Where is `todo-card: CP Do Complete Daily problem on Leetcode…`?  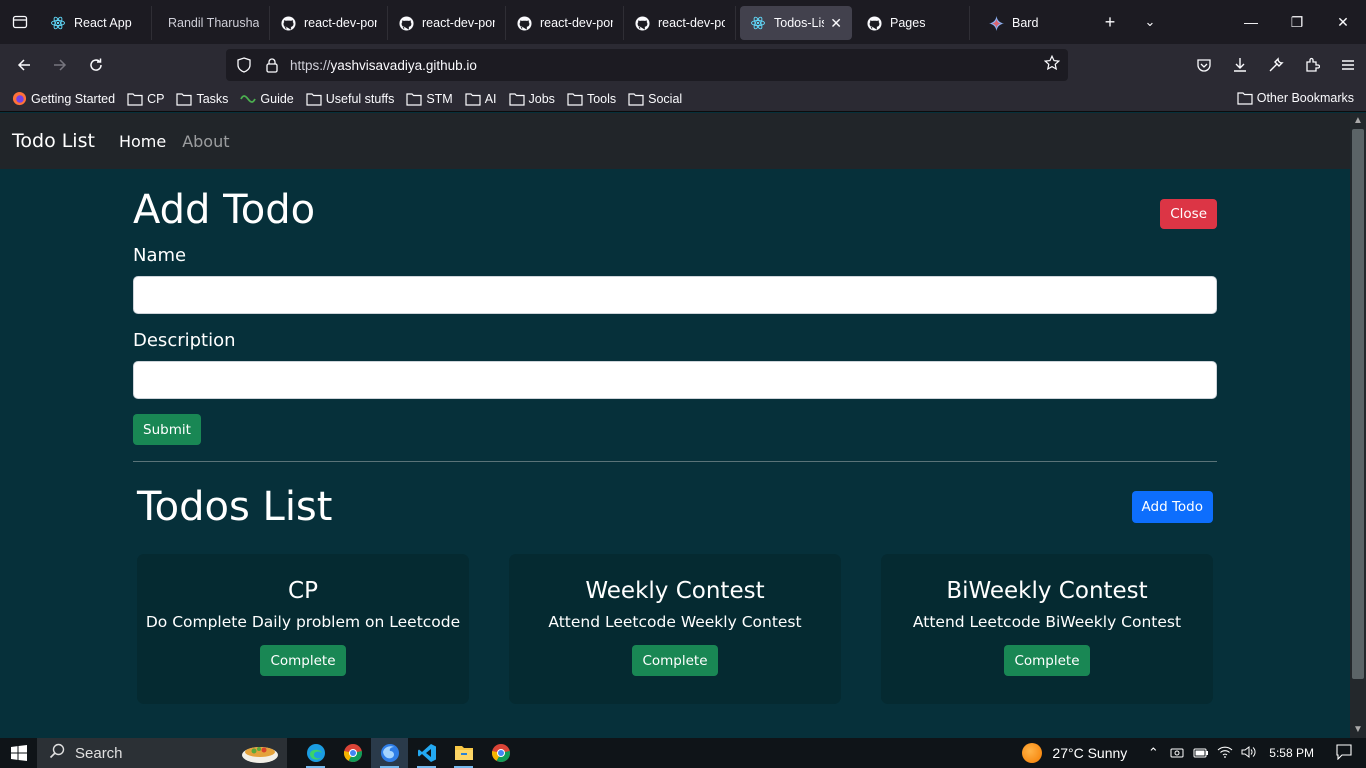
todo-card: CP Do Complete Daily problem on Leetcode… is located at coordinates (303, 629).